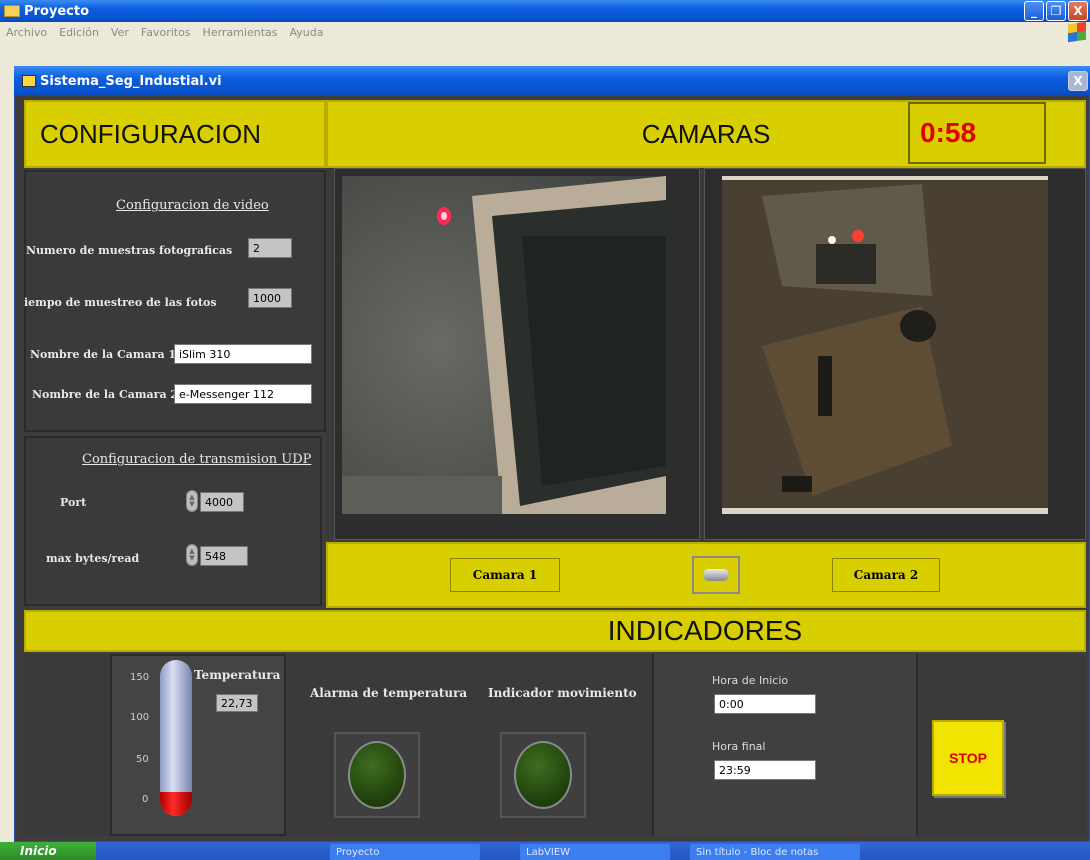 The width and height of the screenshot is (1090, 860). I want to click on port-label: Port, so click(73, 502).